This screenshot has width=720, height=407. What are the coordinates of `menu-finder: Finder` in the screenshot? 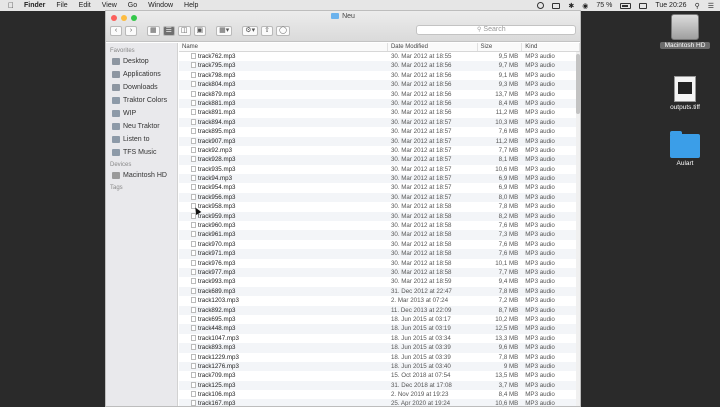 It's located at (34, 5).